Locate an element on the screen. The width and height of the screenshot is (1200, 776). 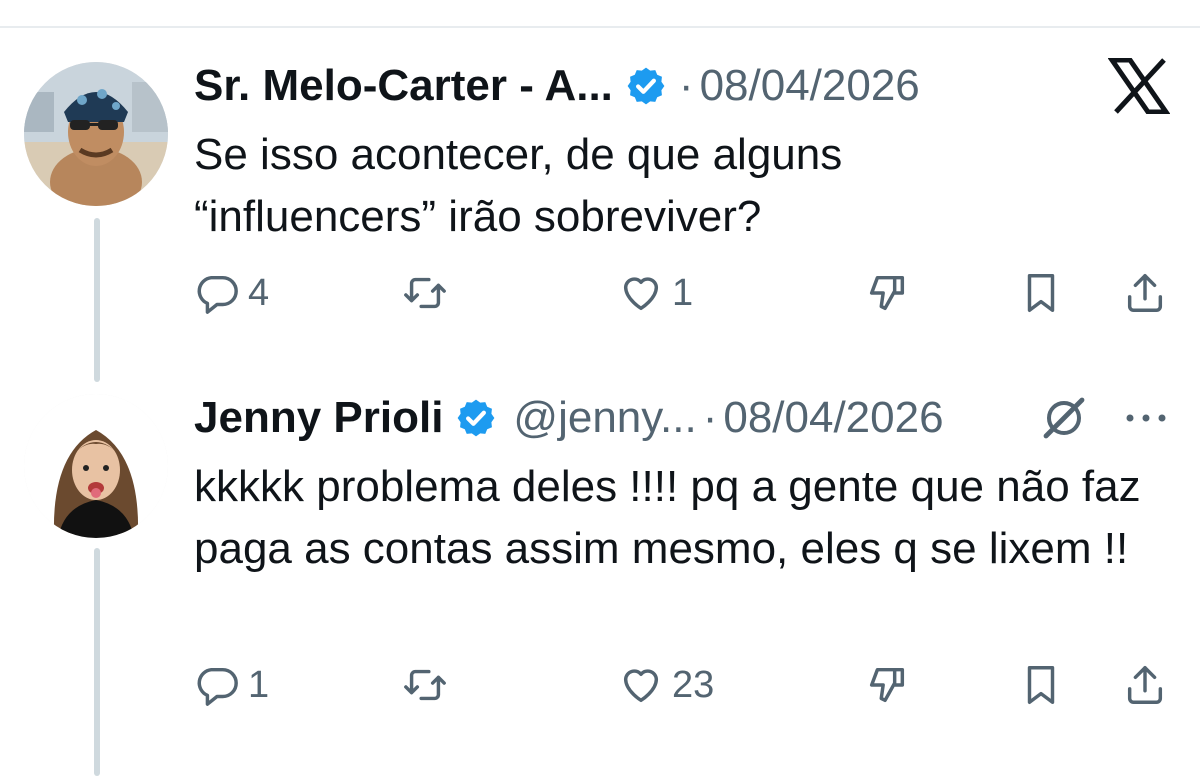
tweet-actions: 4 1 is located at coordinates (684, 293).